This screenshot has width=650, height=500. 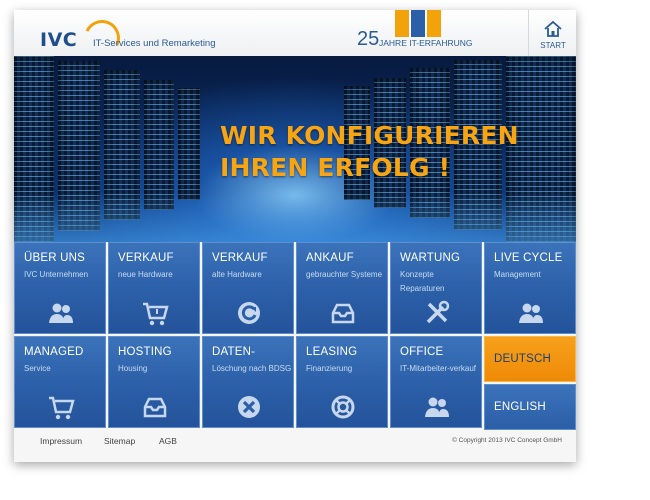 I want to click on tile-subtitle: Finanzierung, so click(x=329, y=368).